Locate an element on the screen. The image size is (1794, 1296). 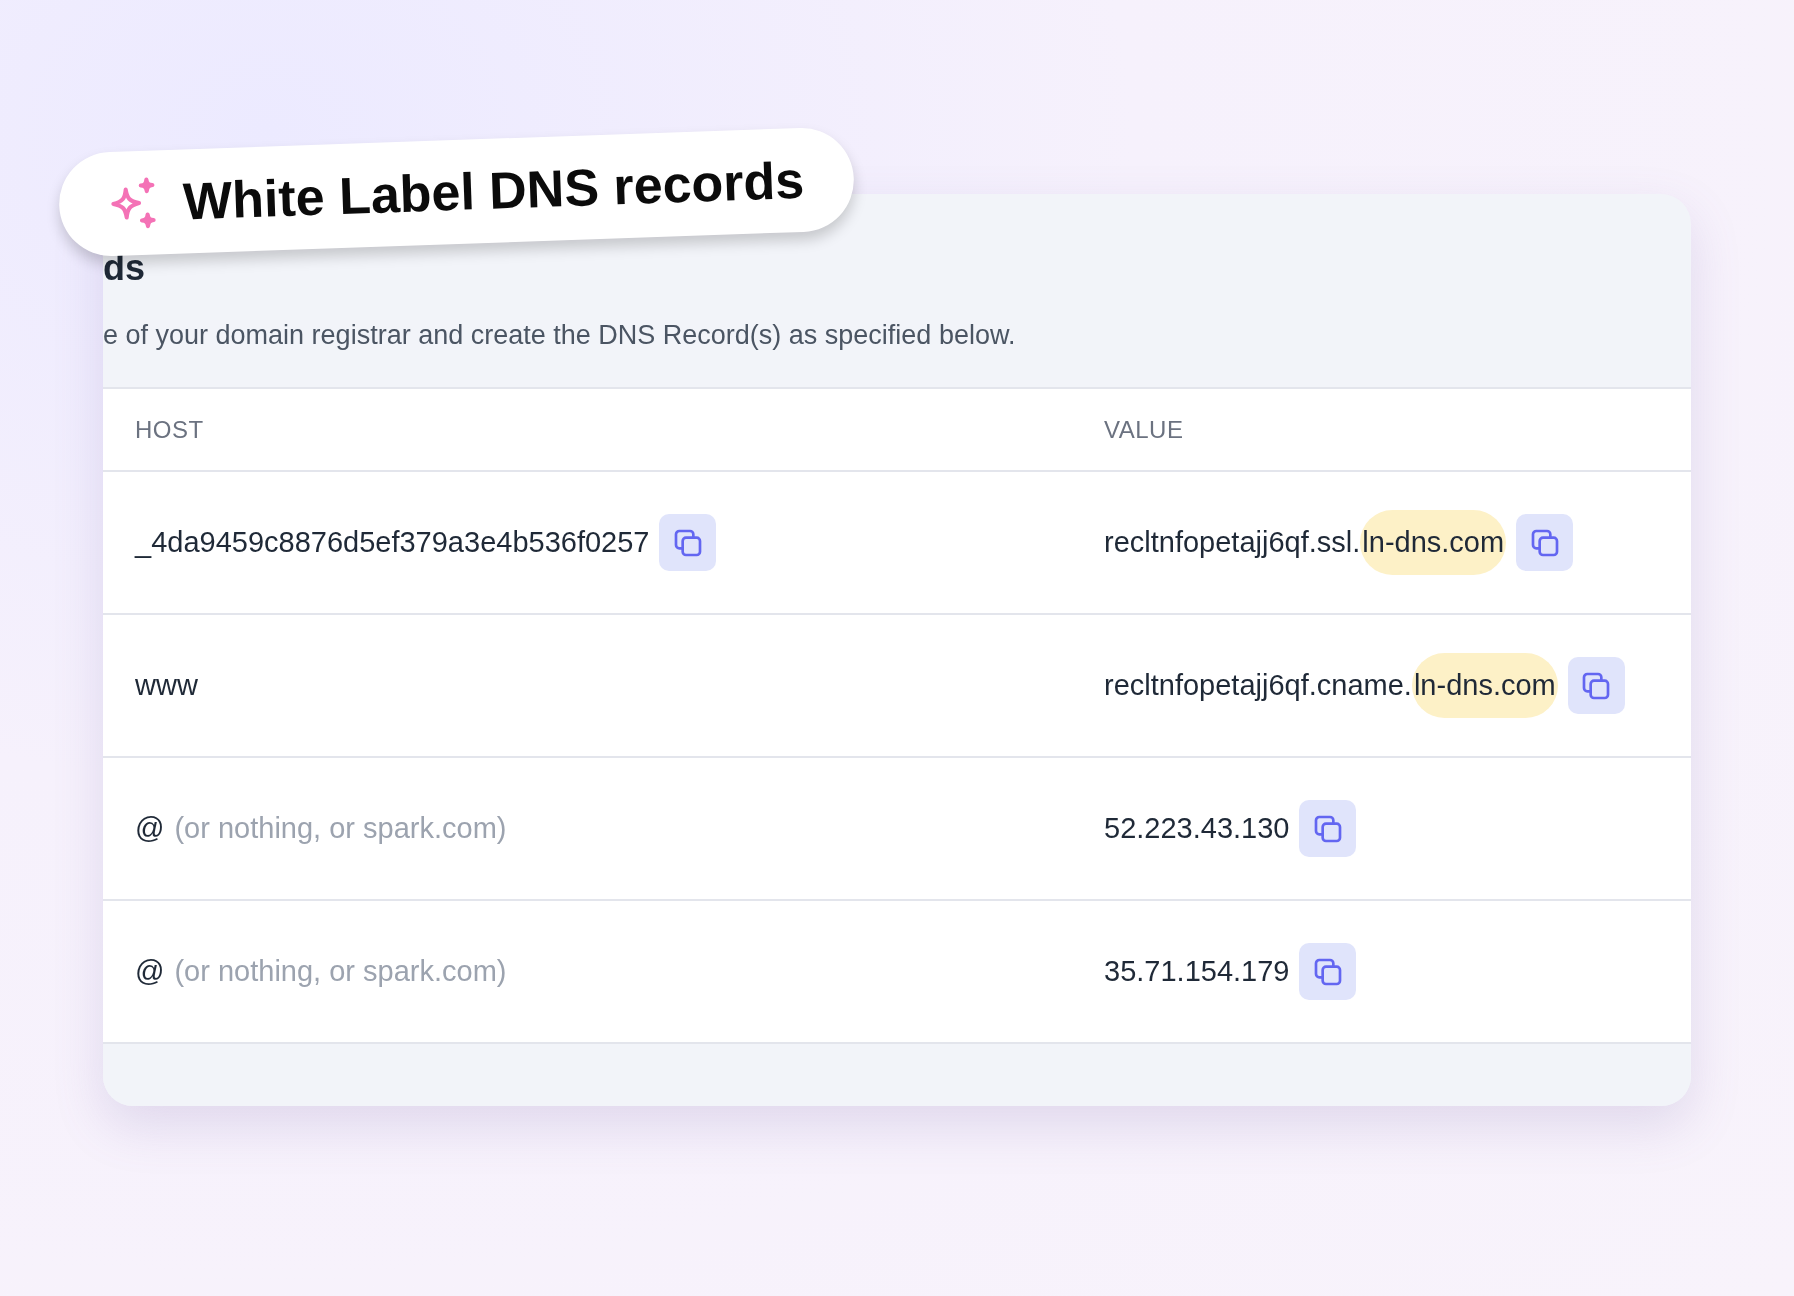
host-text: _4da9459c8876d5ef379a3e4b536f0257 is located at coordinates (392, 542).